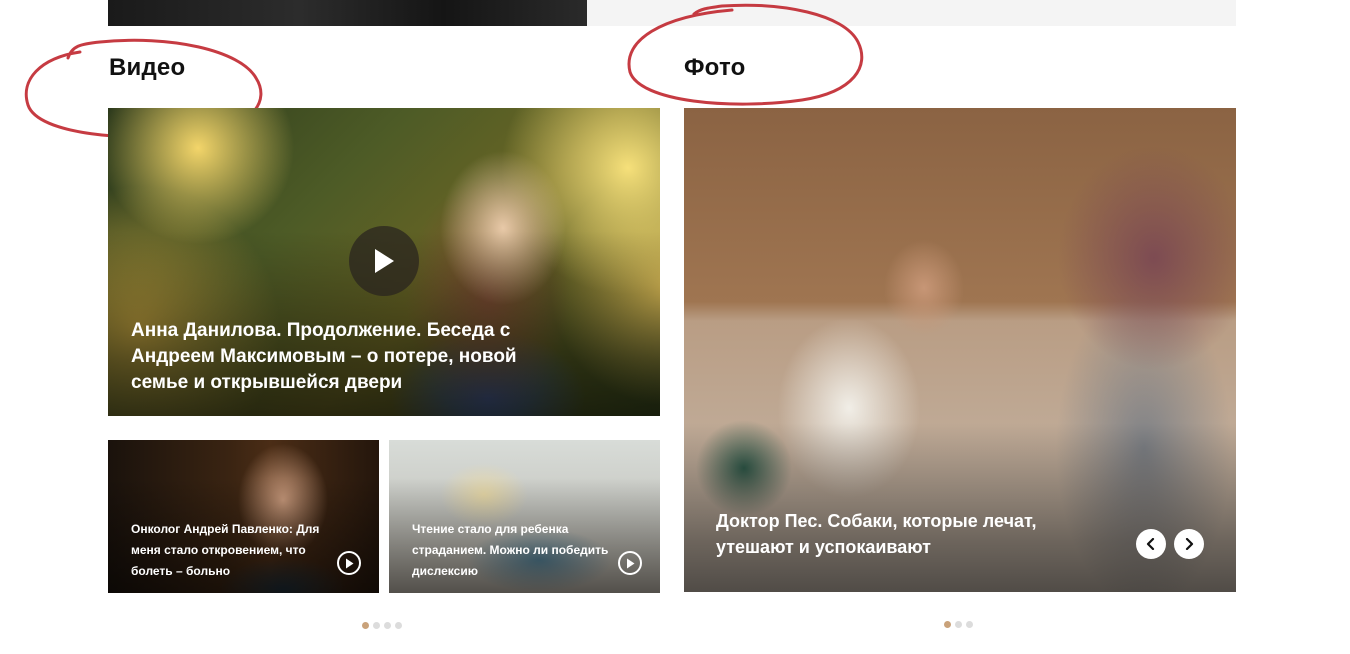  I want to click on photo-pagination, so click(958, 624).